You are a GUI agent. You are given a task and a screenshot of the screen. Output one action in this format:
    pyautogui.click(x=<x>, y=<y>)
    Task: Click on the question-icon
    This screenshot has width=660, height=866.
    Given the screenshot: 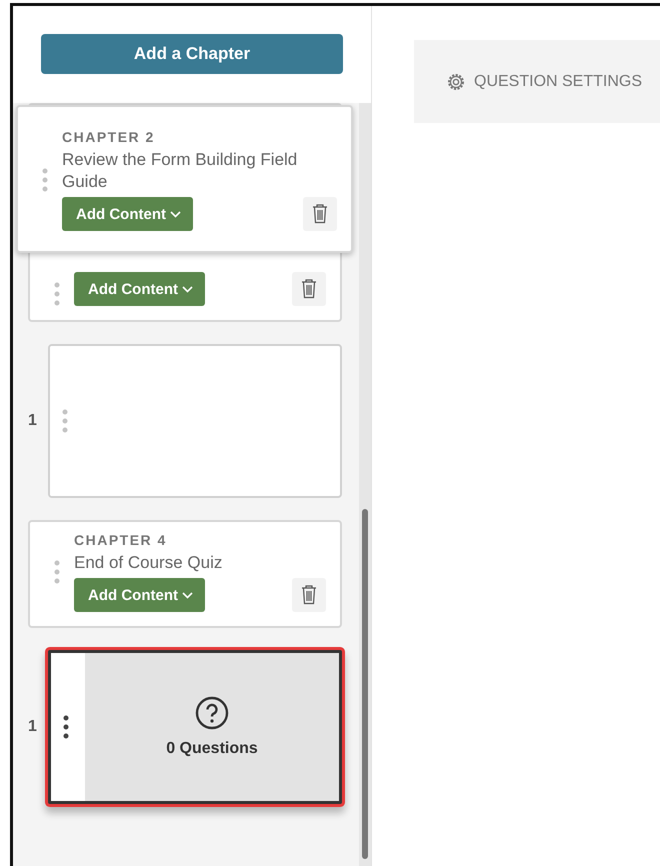 What is the action you would take?
    pyautogui.click(x=212, y=713)
    